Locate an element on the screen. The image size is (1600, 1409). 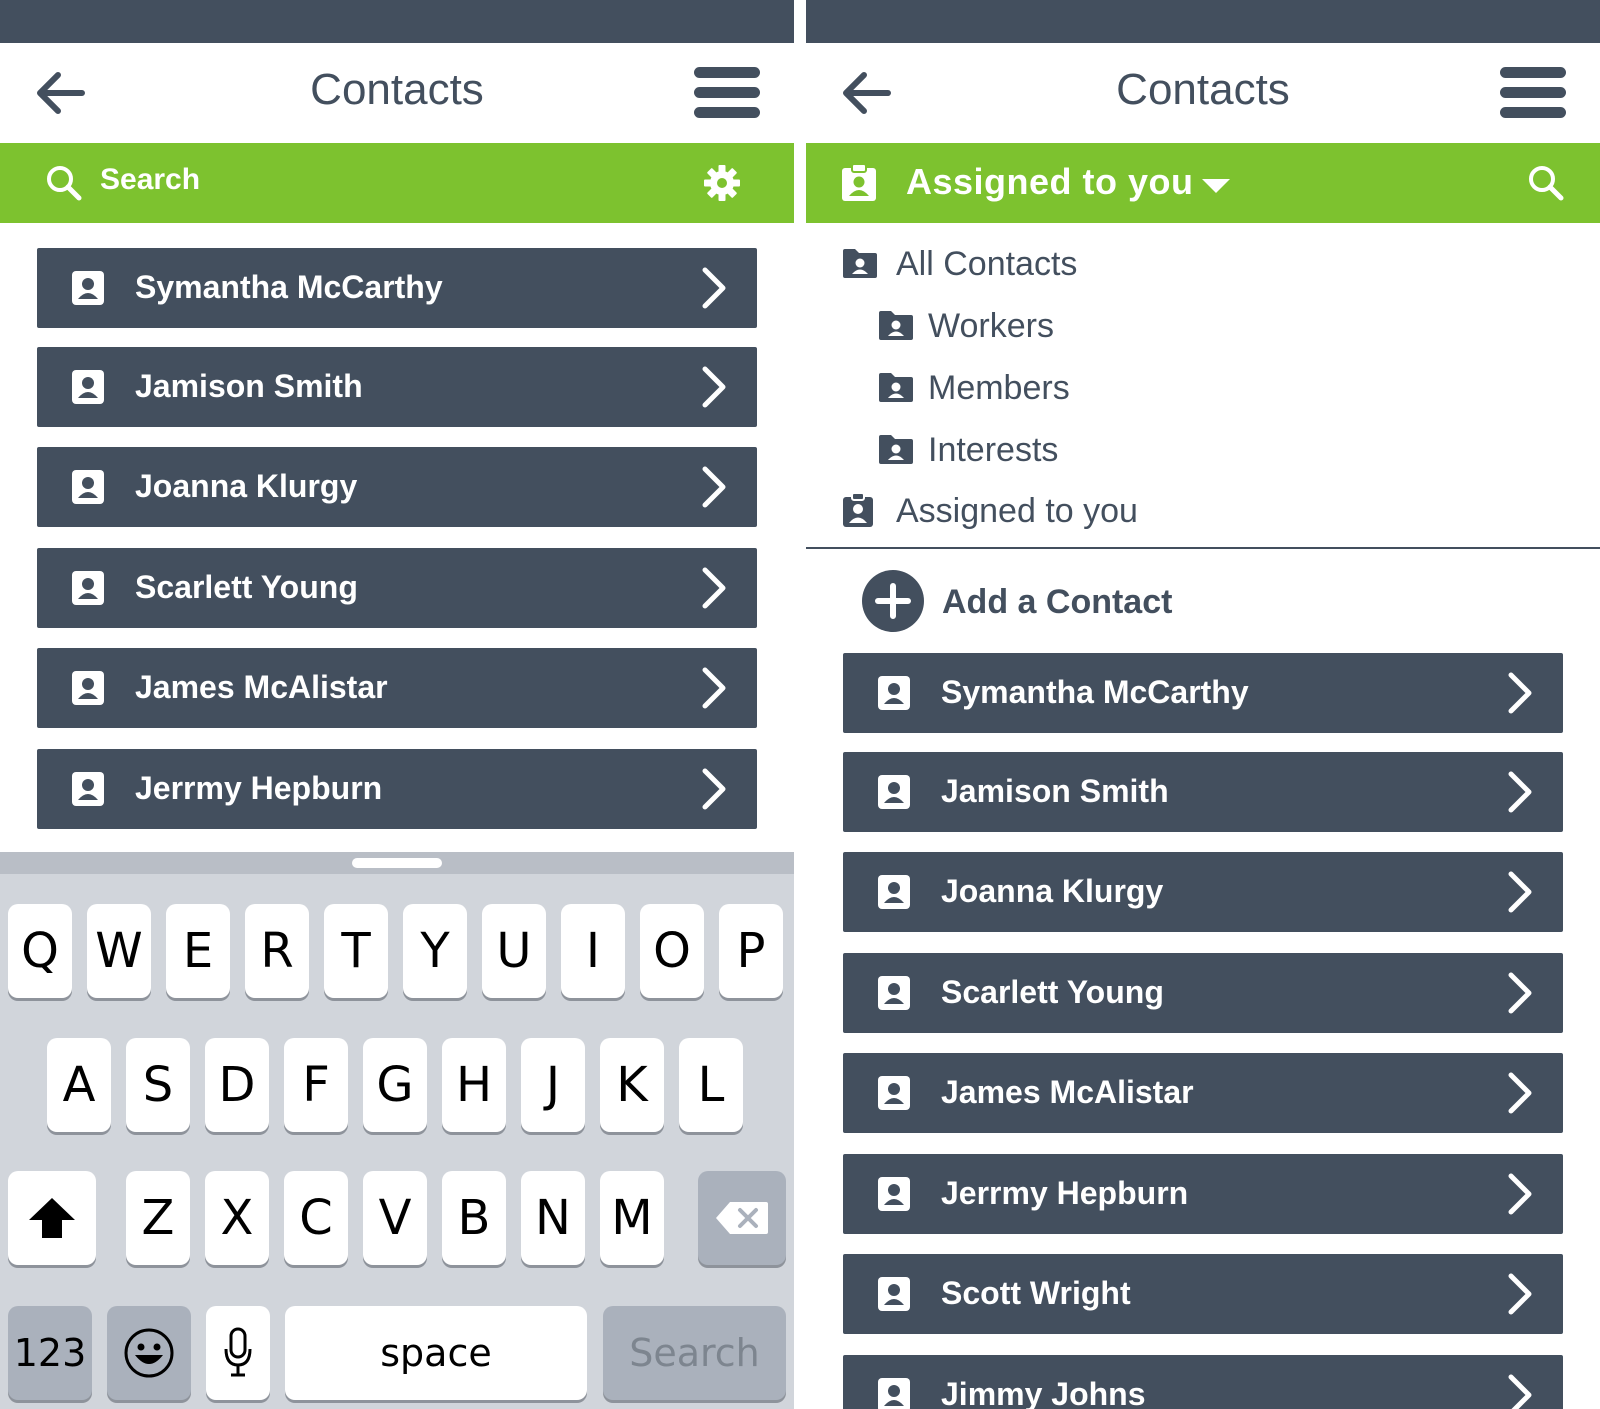
microphone-icon is located at coordinates (238, 1352).